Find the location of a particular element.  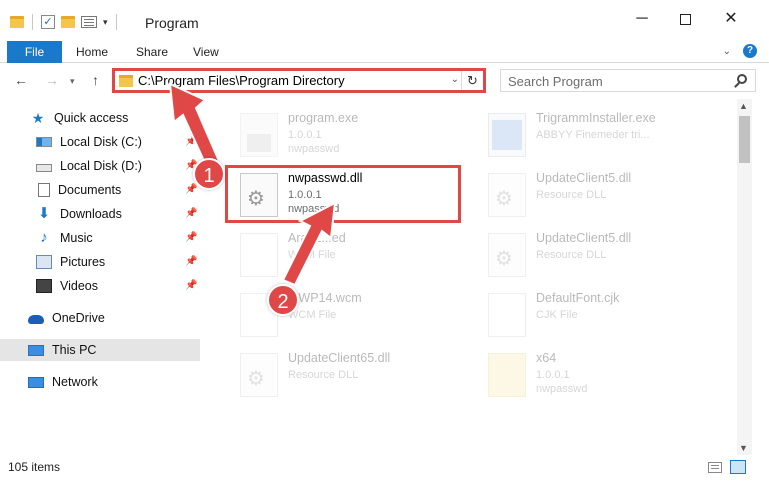

back-arrow-icon: ← is located at coordinates (21, 80).